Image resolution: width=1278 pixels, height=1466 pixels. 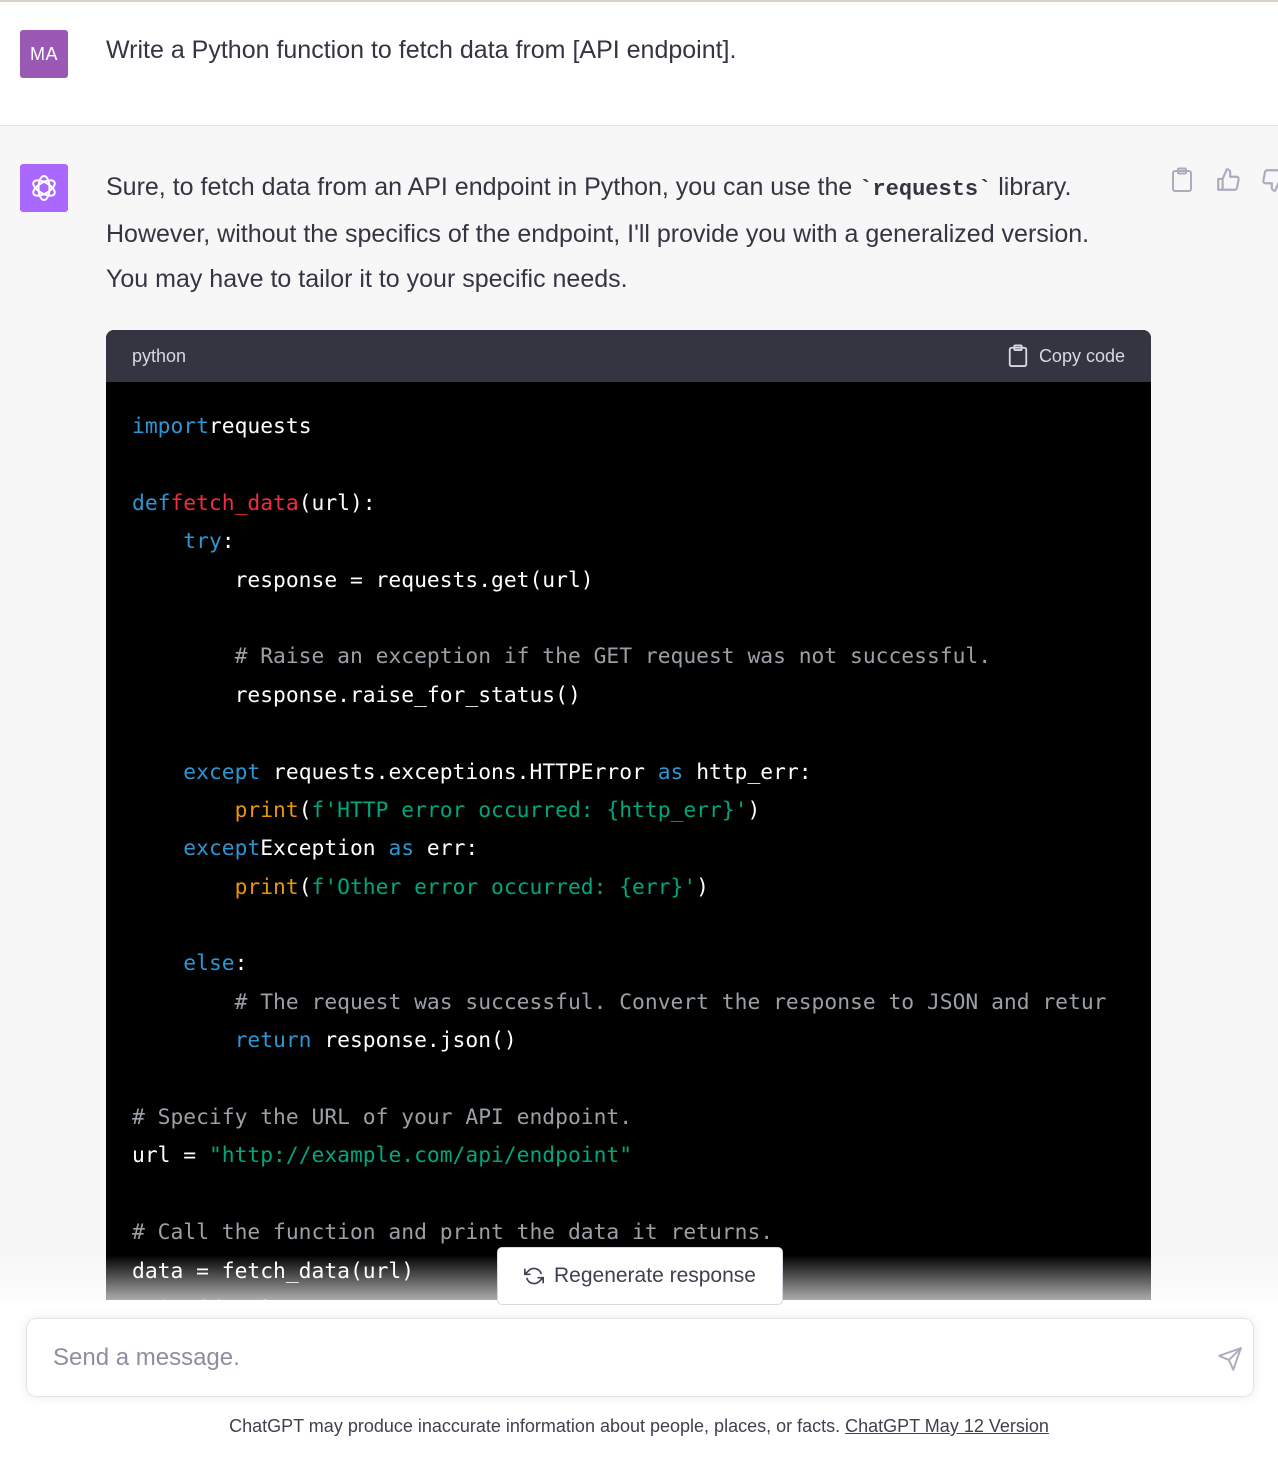 What do you see at coordinates (356, 695) in the screenshot?
I see `code-token: response.raise_for_status()` at bounding box center [356, 695].